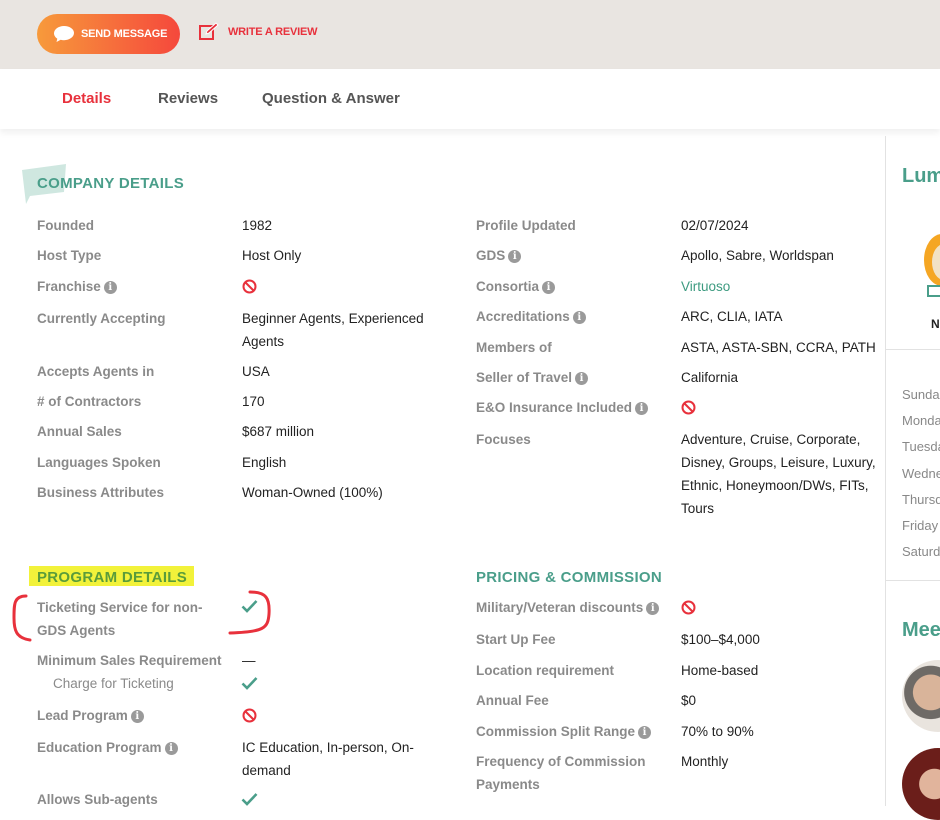 The width and height of the screenshot is (940, 820). Describe the element at coordinates (921, 499) in the screenshot. I see `hours-day: Thursd` at that location.